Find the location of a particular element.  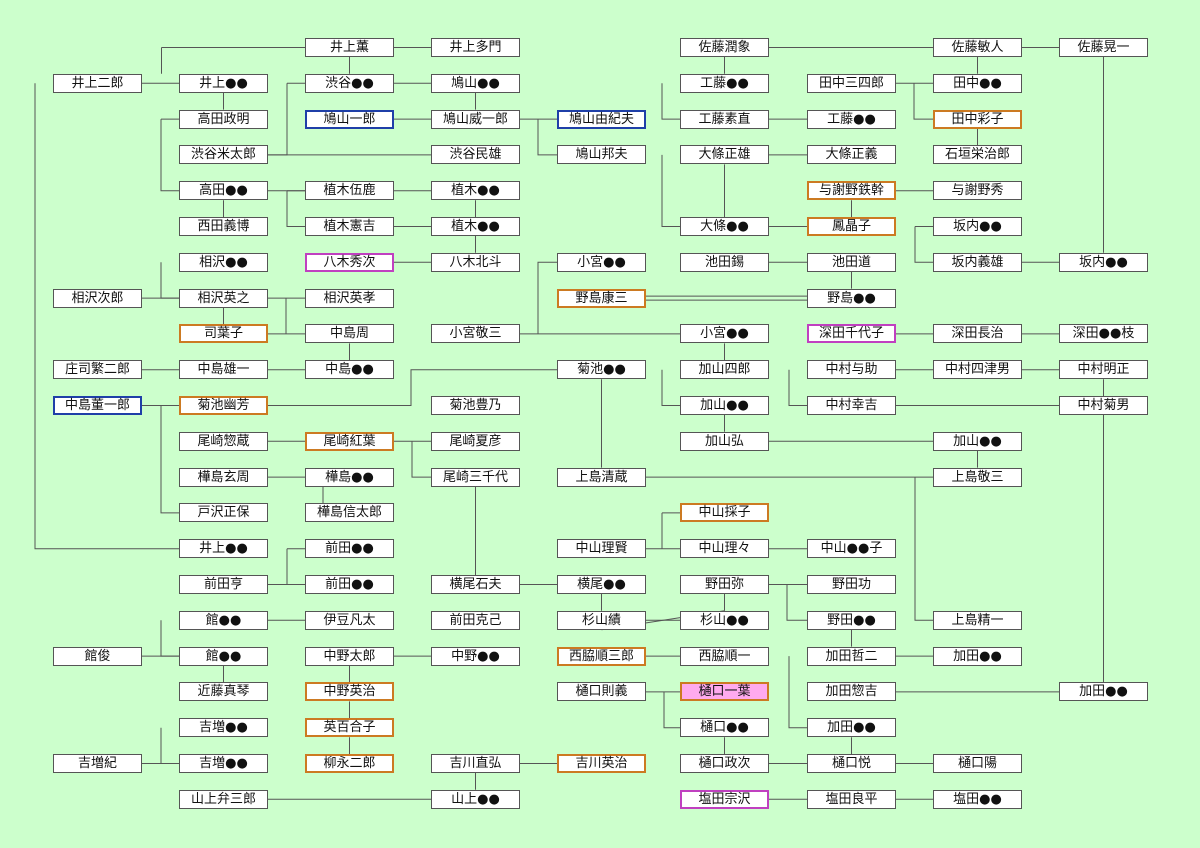

person-box-i04: 中村明正 is located at coordinates (1103, 370).